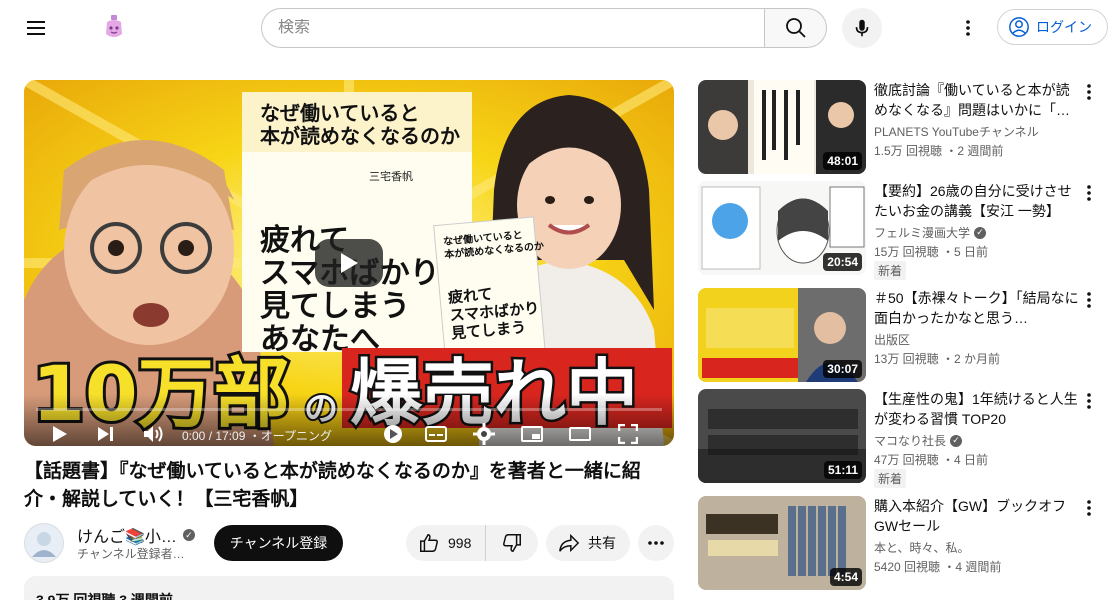 The height and width of the screenshot is (600, 1109). I want to click on avatar-image, so click(44, 544).